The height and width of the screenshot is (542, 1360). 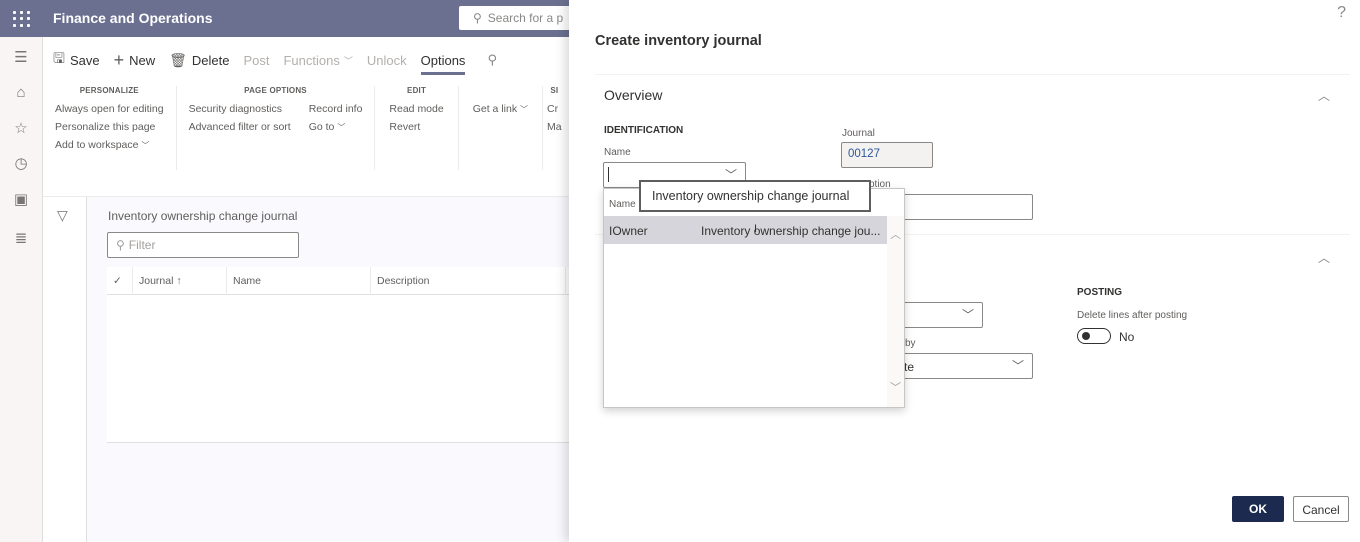 I want to click on delete-lines-value: No, so click(x=1127, y=337).